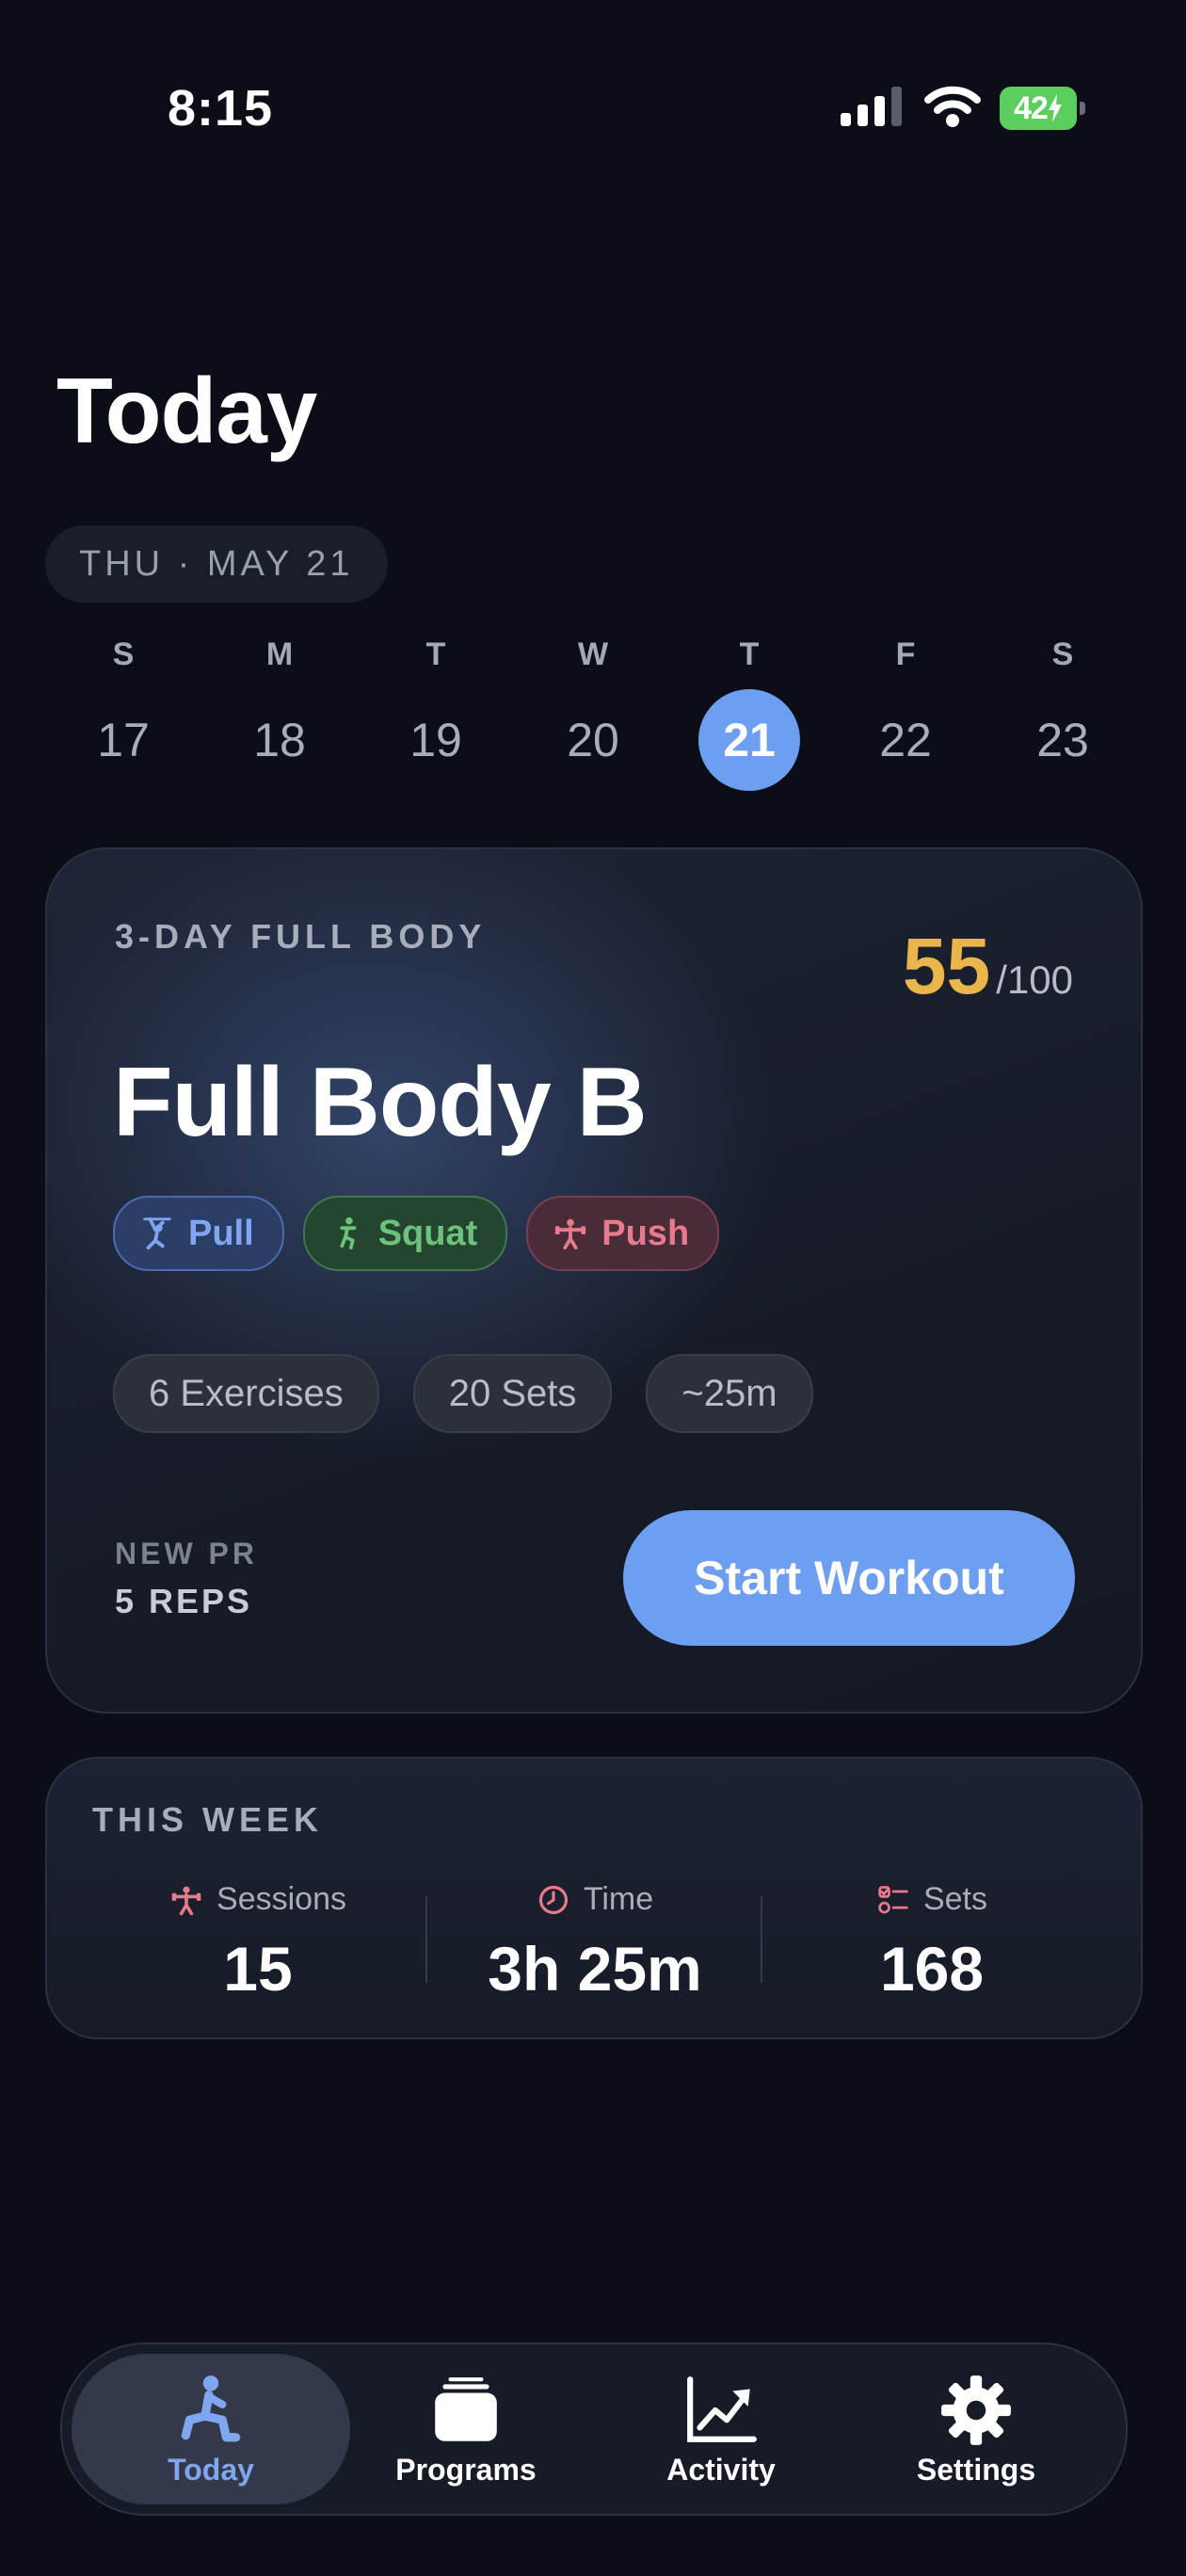 This screenshot has height=2576, width=1186. What do you see at coordinates (905, 740) in the screenshot?
I see `day-number: 22` at bounding box center [905, 740].